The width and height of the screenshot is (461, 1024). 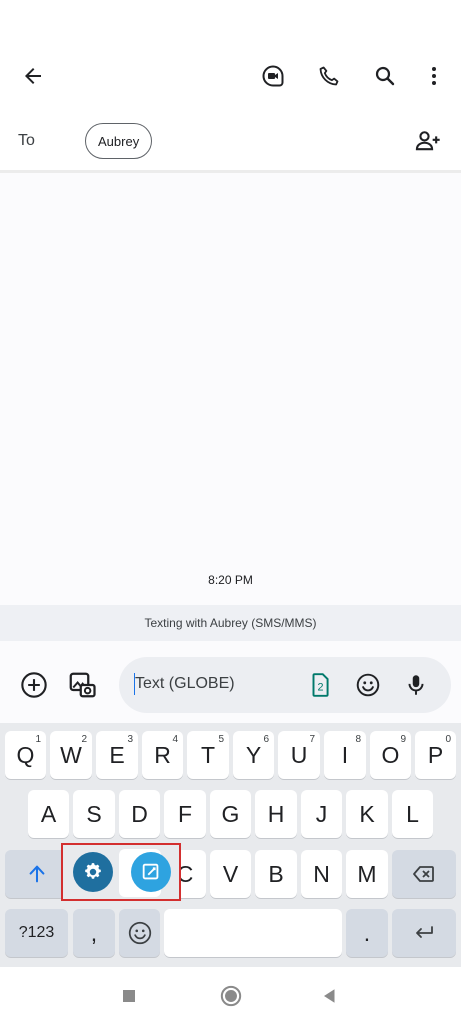 What do you see at coordinates (367, 933) in the screenshot?
I see `period-key: .` at bounding box center [367, 933].